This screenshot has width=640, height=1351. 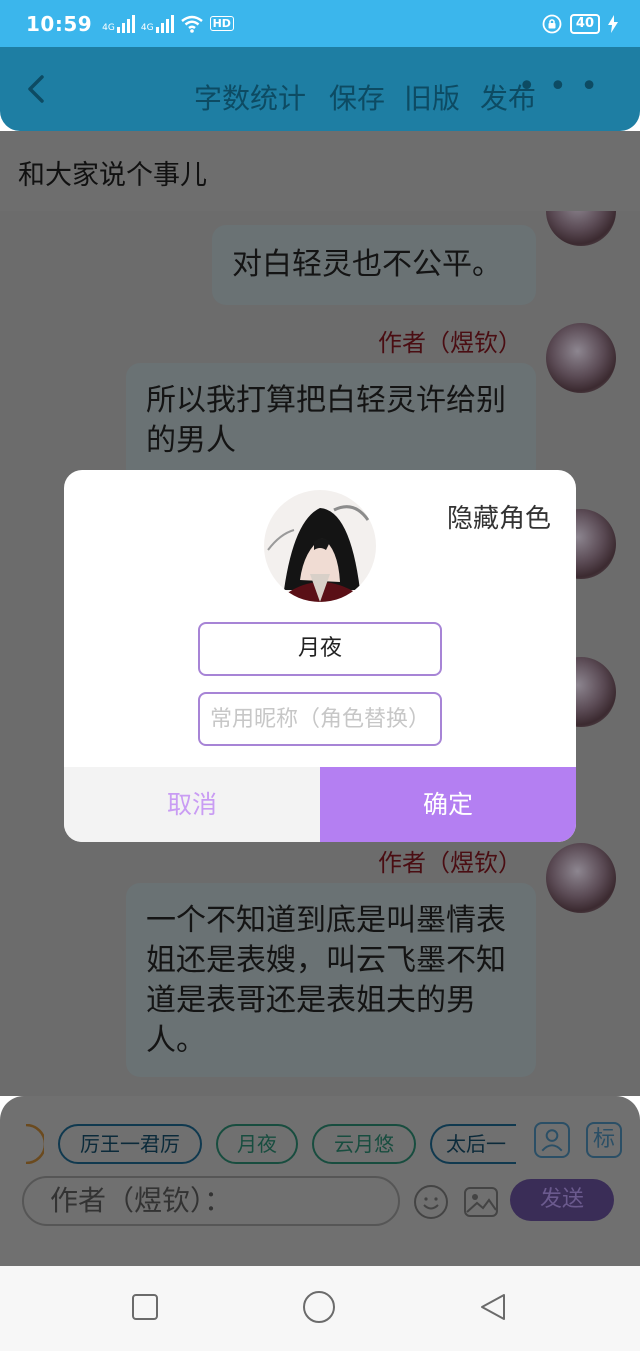 I want to click on role-chip: 云月悠, so click(x=364, y=1144).